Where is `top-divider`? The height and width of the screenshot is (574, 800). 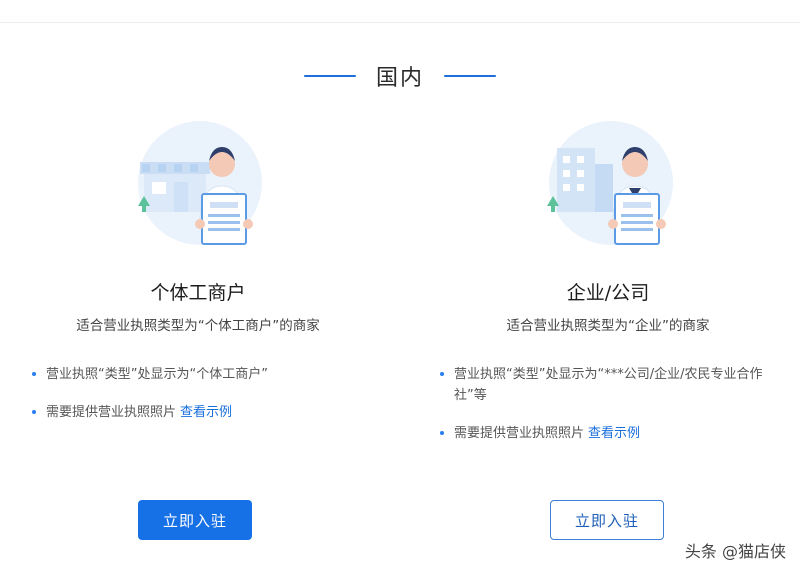
top-divider is located at coordinates (400, 22).